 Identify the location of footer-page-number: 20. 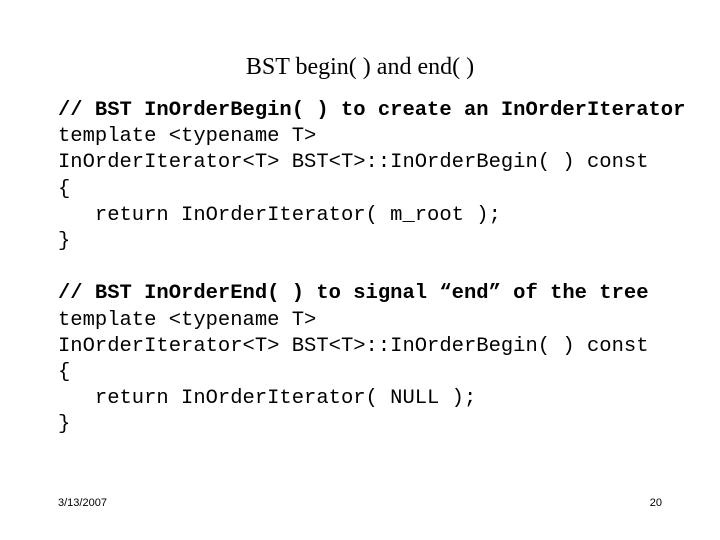
(655, 503).